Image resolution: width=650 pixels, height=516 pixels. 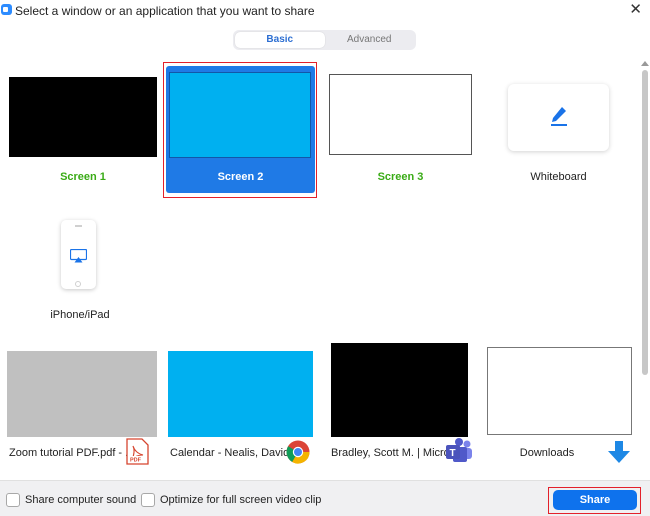 What do you see at coordinates (399, 390) in the screenshot?
I see `app-window-teams` at bounding box center [399, 390].